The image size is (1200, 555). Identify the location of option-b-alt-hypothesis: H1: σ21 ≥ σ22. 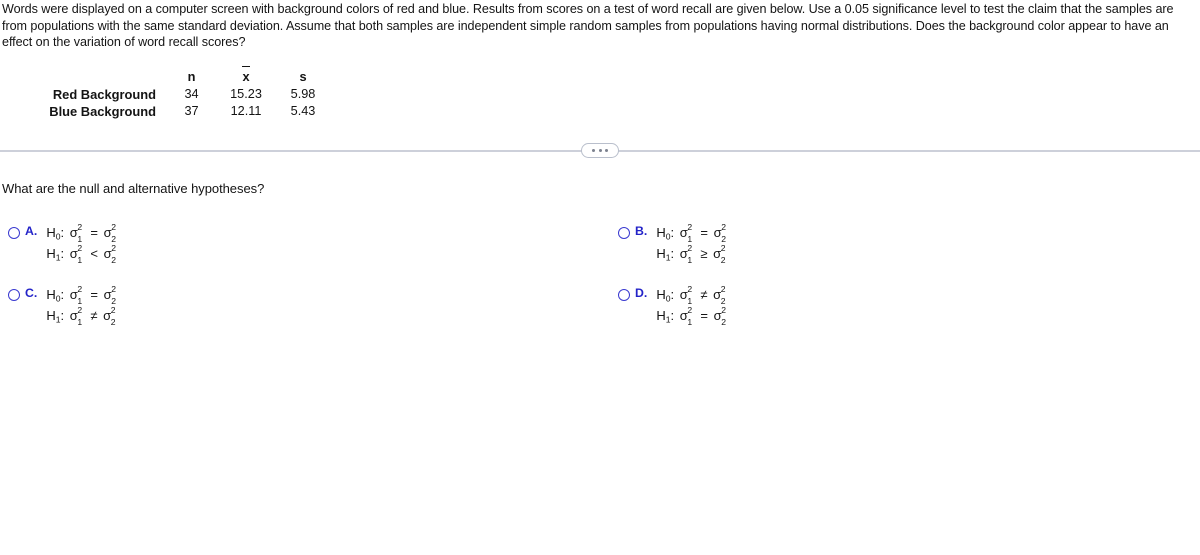
(691, 254).